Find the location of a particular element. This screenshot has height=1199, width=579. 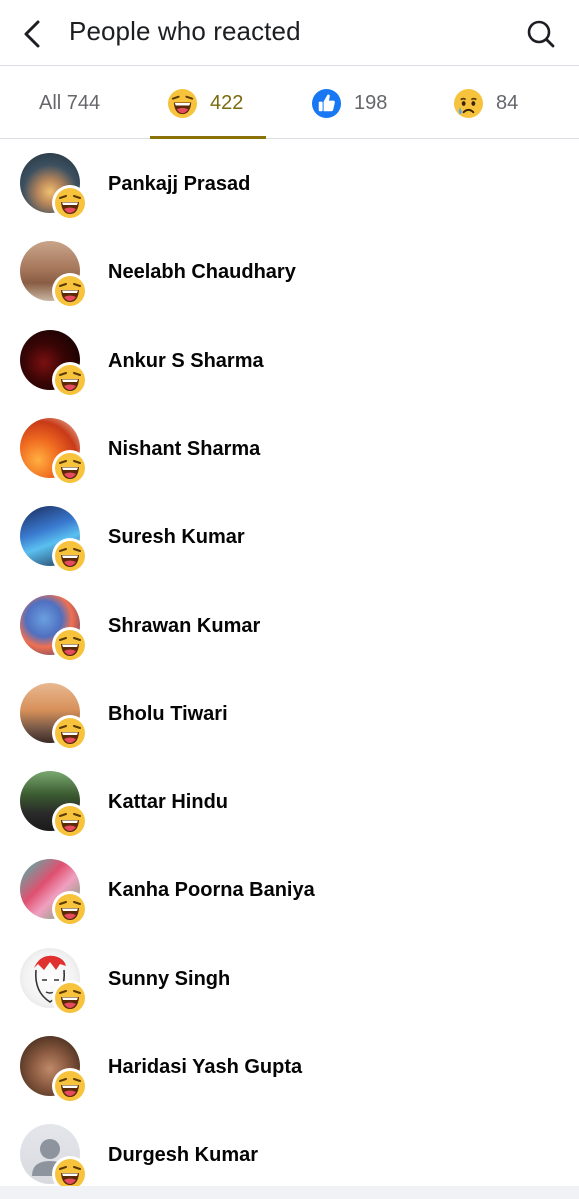

list-item: Kanha Poorna Baniya is located at coordinates (289, 890).